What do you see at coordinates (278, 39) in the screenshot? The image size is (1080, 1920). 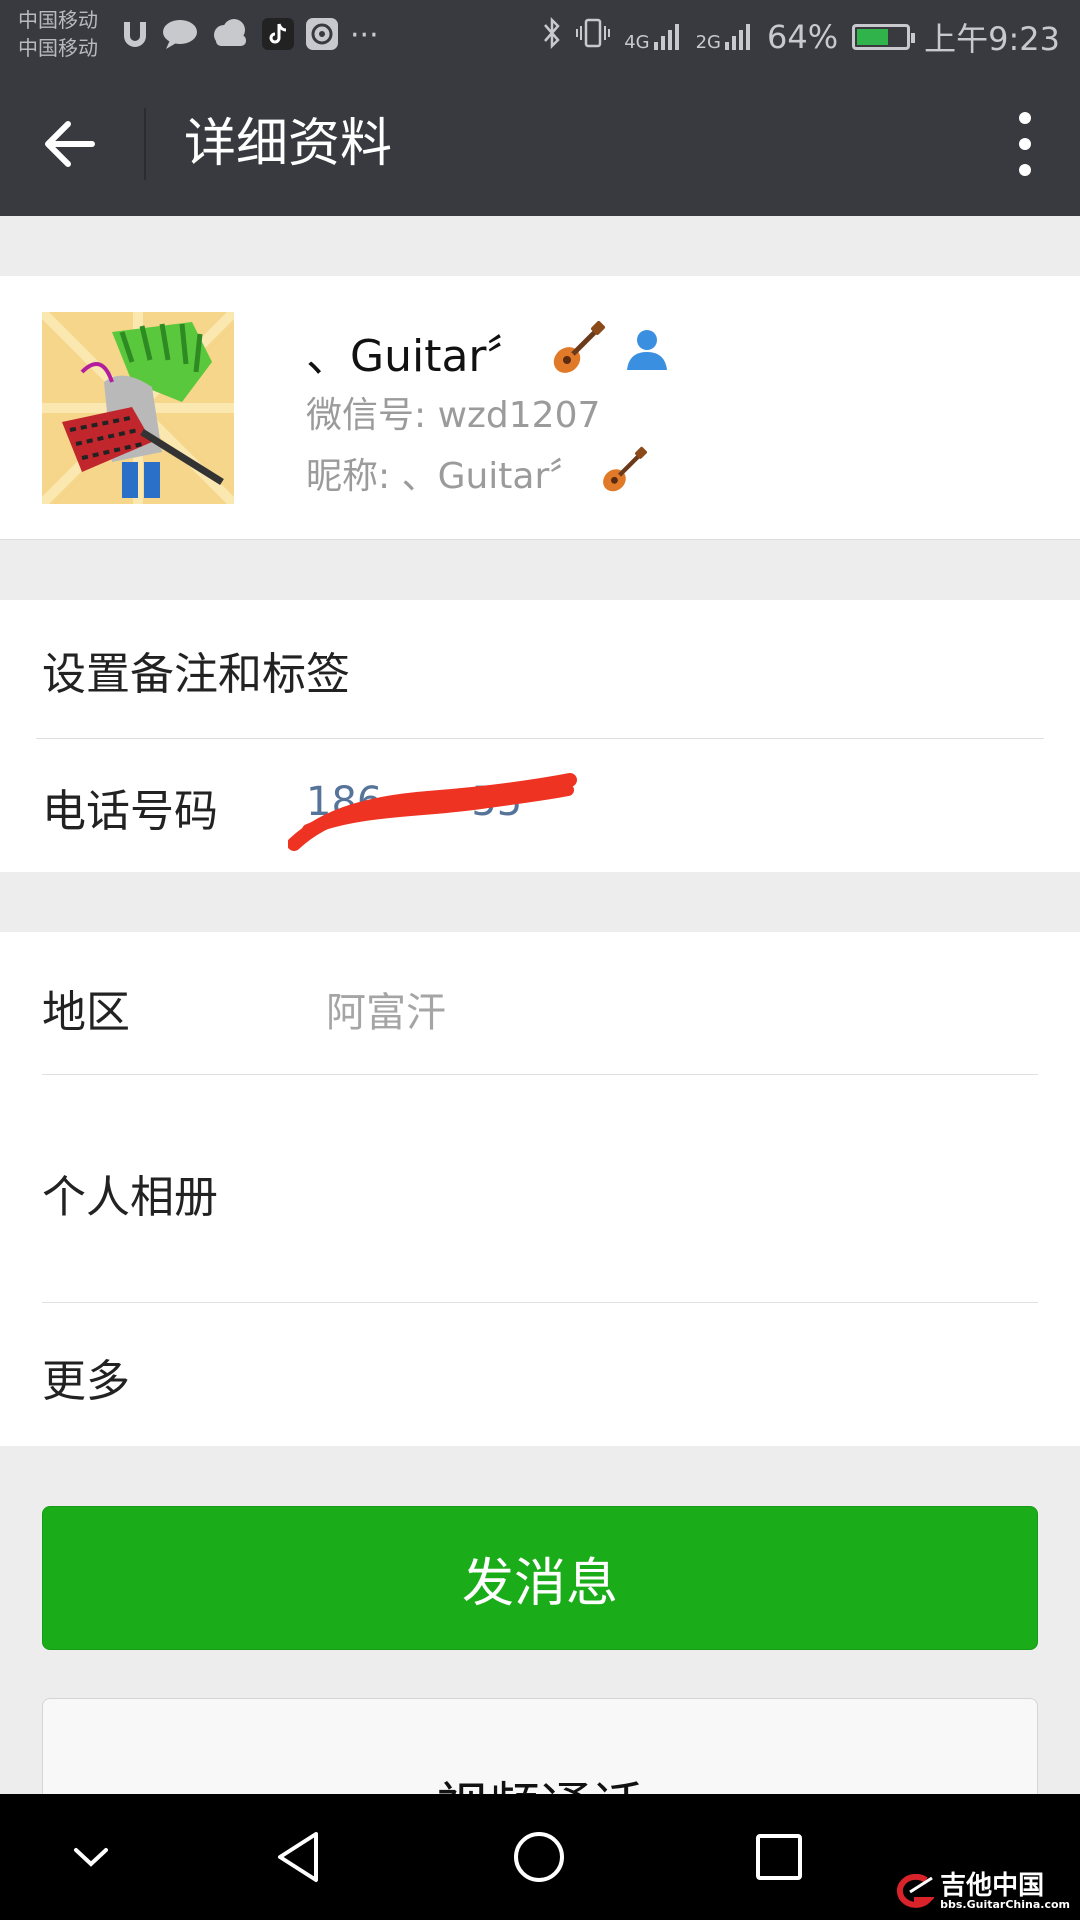 I see `tiktok-icon` at bounding box center [278, 39].